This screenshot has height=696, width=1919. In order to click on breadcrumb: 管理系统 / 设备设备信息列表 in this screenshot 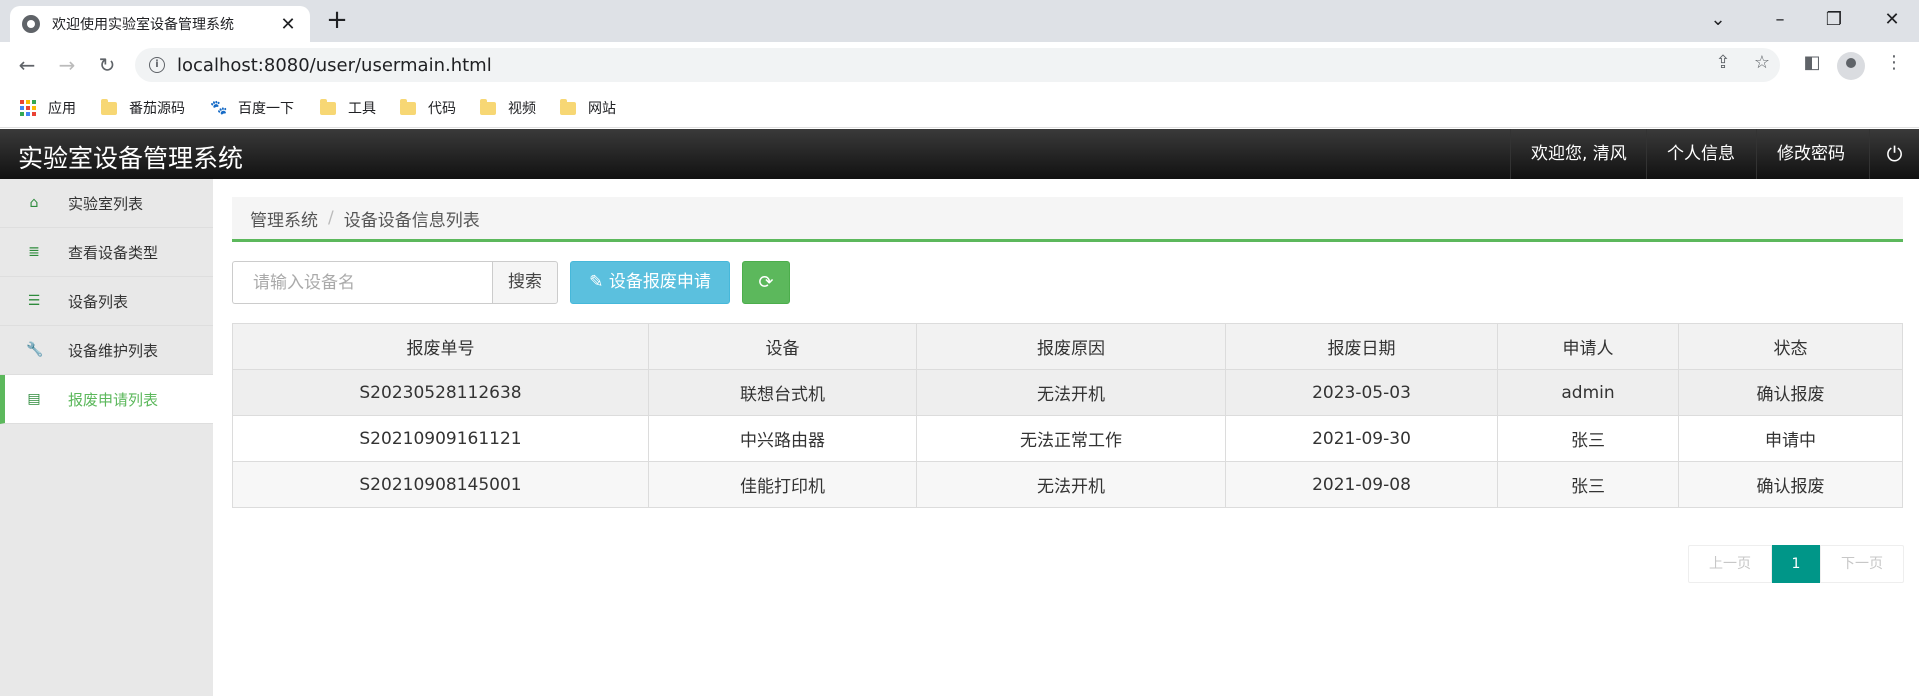, I will do `click(1067, 219)`.